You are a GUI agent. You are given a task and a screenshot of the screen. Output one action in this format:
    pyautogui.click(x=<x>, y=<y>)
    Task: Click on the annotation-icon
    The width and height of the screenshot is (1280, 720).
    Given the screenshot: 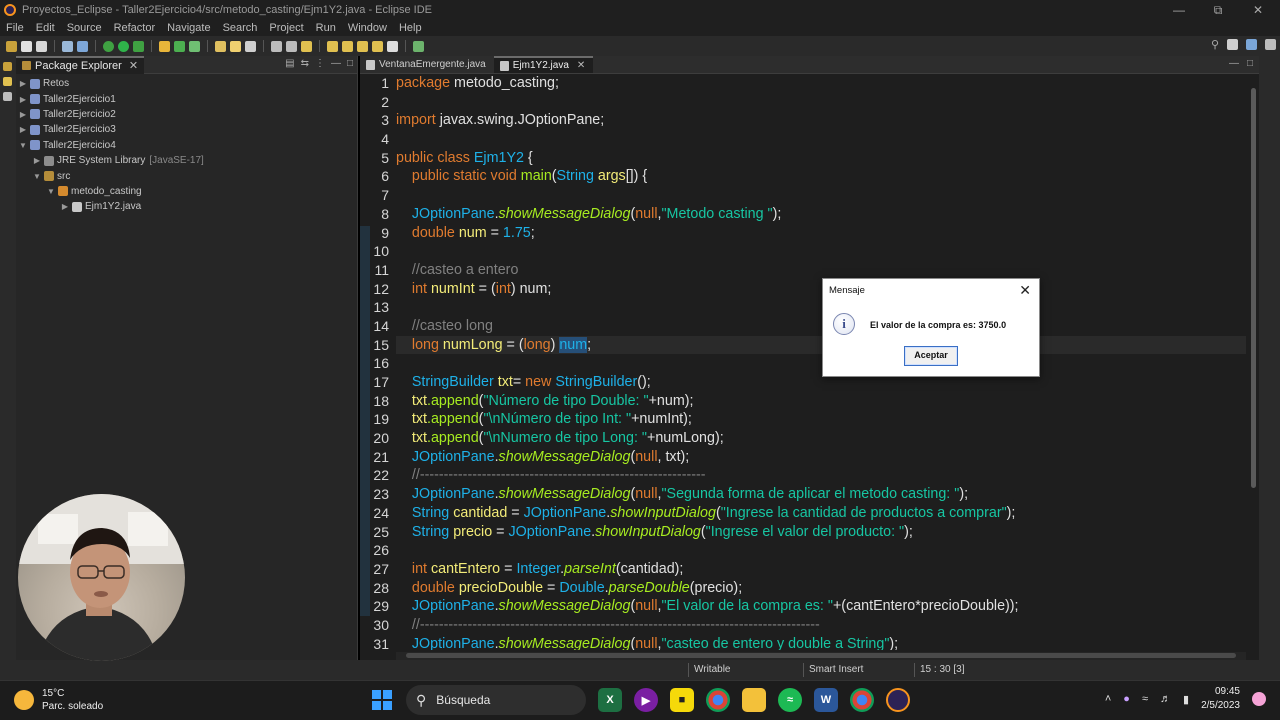 What is the action you would take?
    pyautogui.click(x=306, y=46)
    